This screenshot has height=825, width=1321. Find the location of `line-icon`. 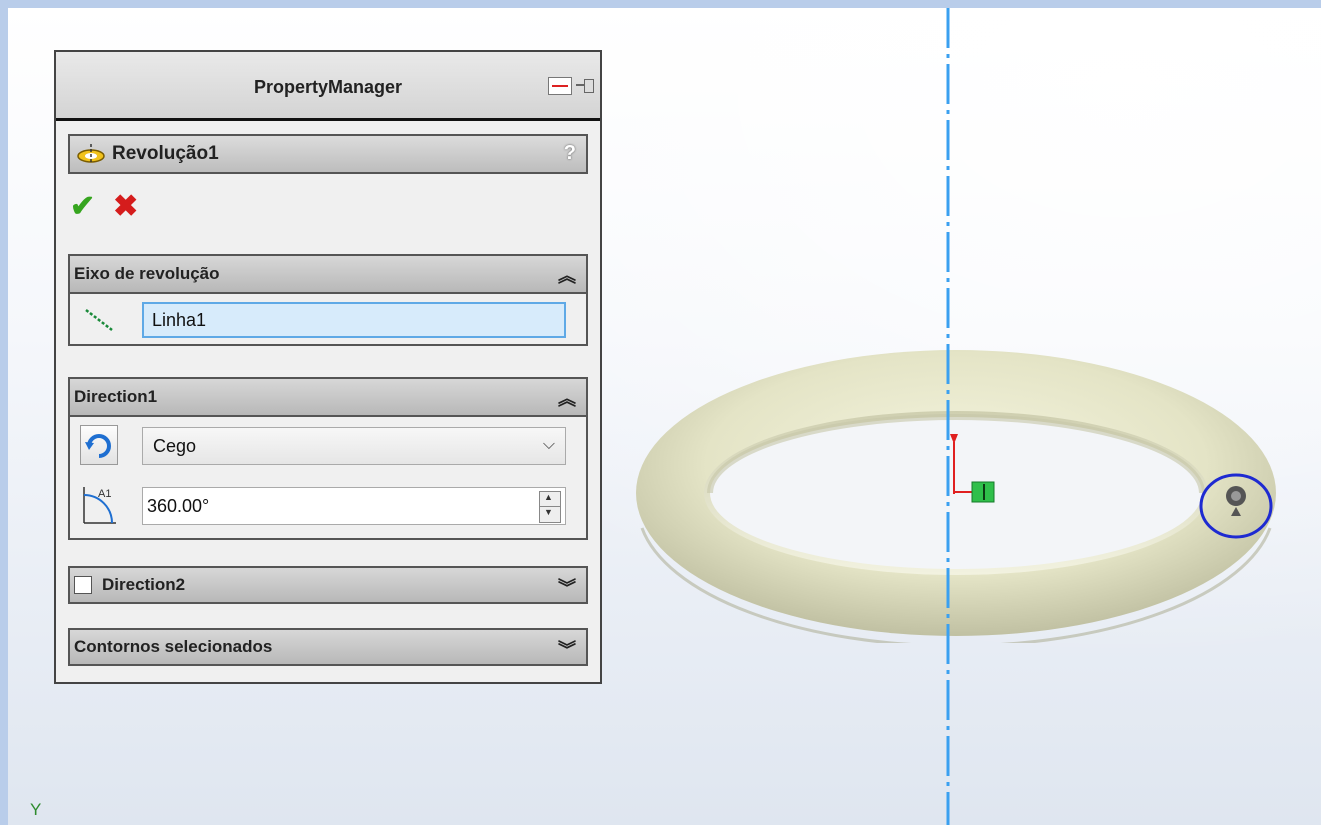

line-icon is located at coordinates (99, 320).